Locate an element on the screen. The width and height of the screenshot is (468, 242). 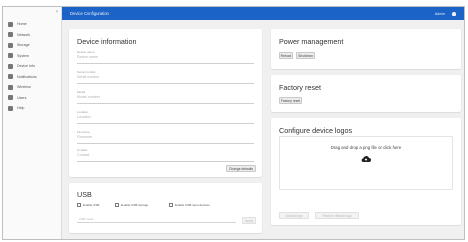
card-title: Configure device logos is located at coordinates (316, 130).